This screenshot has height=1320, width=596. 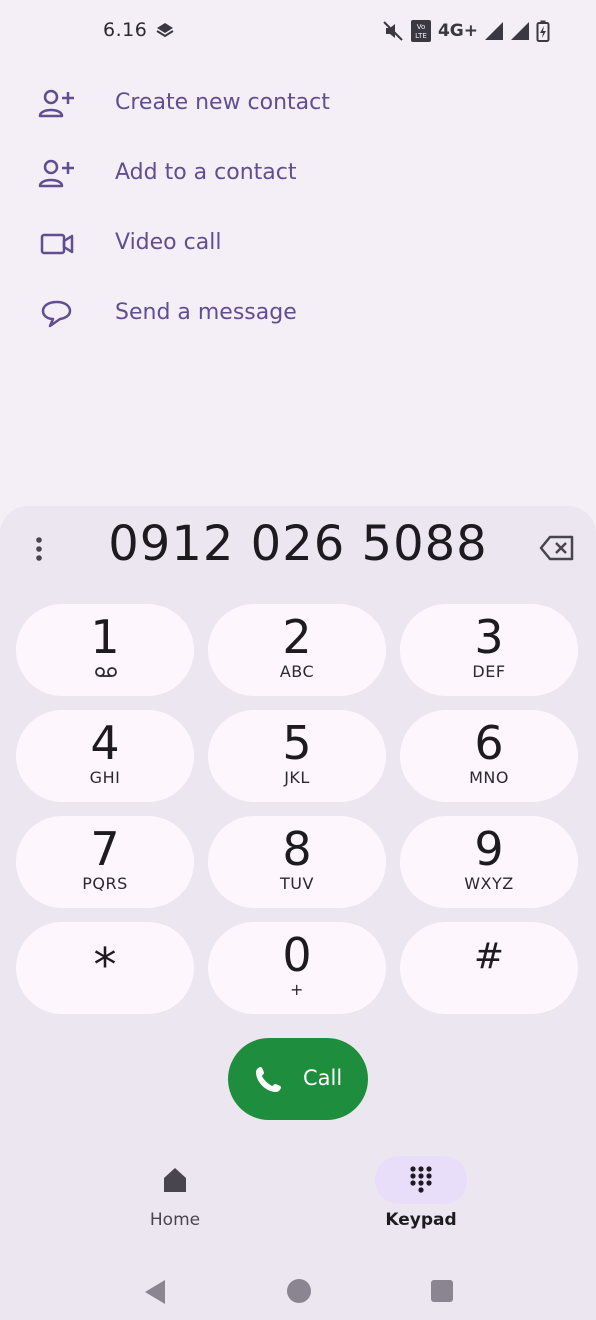 I want to click on key-9: 9 WXYZ, so click(x=489, y=862).